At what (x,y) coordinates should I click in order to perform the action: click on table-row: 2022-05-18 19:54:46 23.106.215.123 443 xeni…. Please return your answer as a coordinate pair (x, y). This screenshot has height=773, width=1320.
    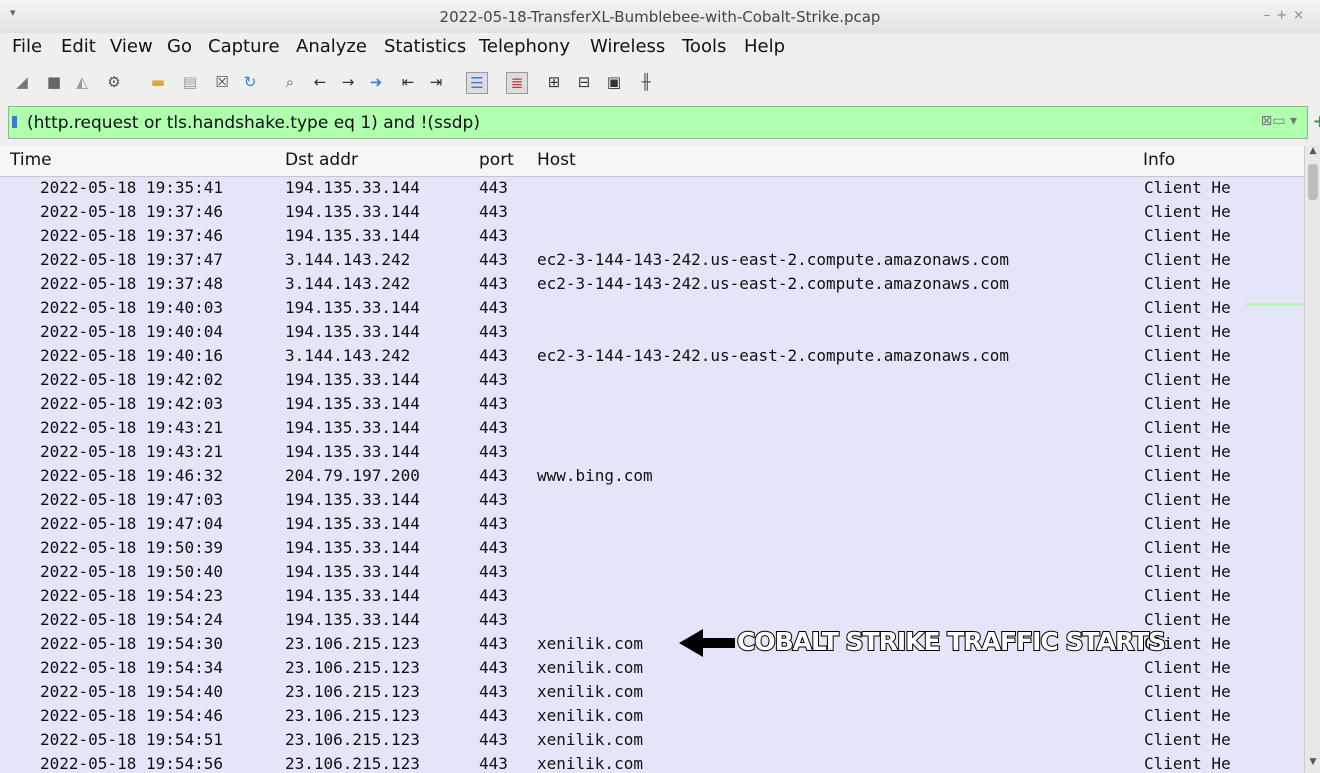
    Looking at the image, I should click on (623, 717).